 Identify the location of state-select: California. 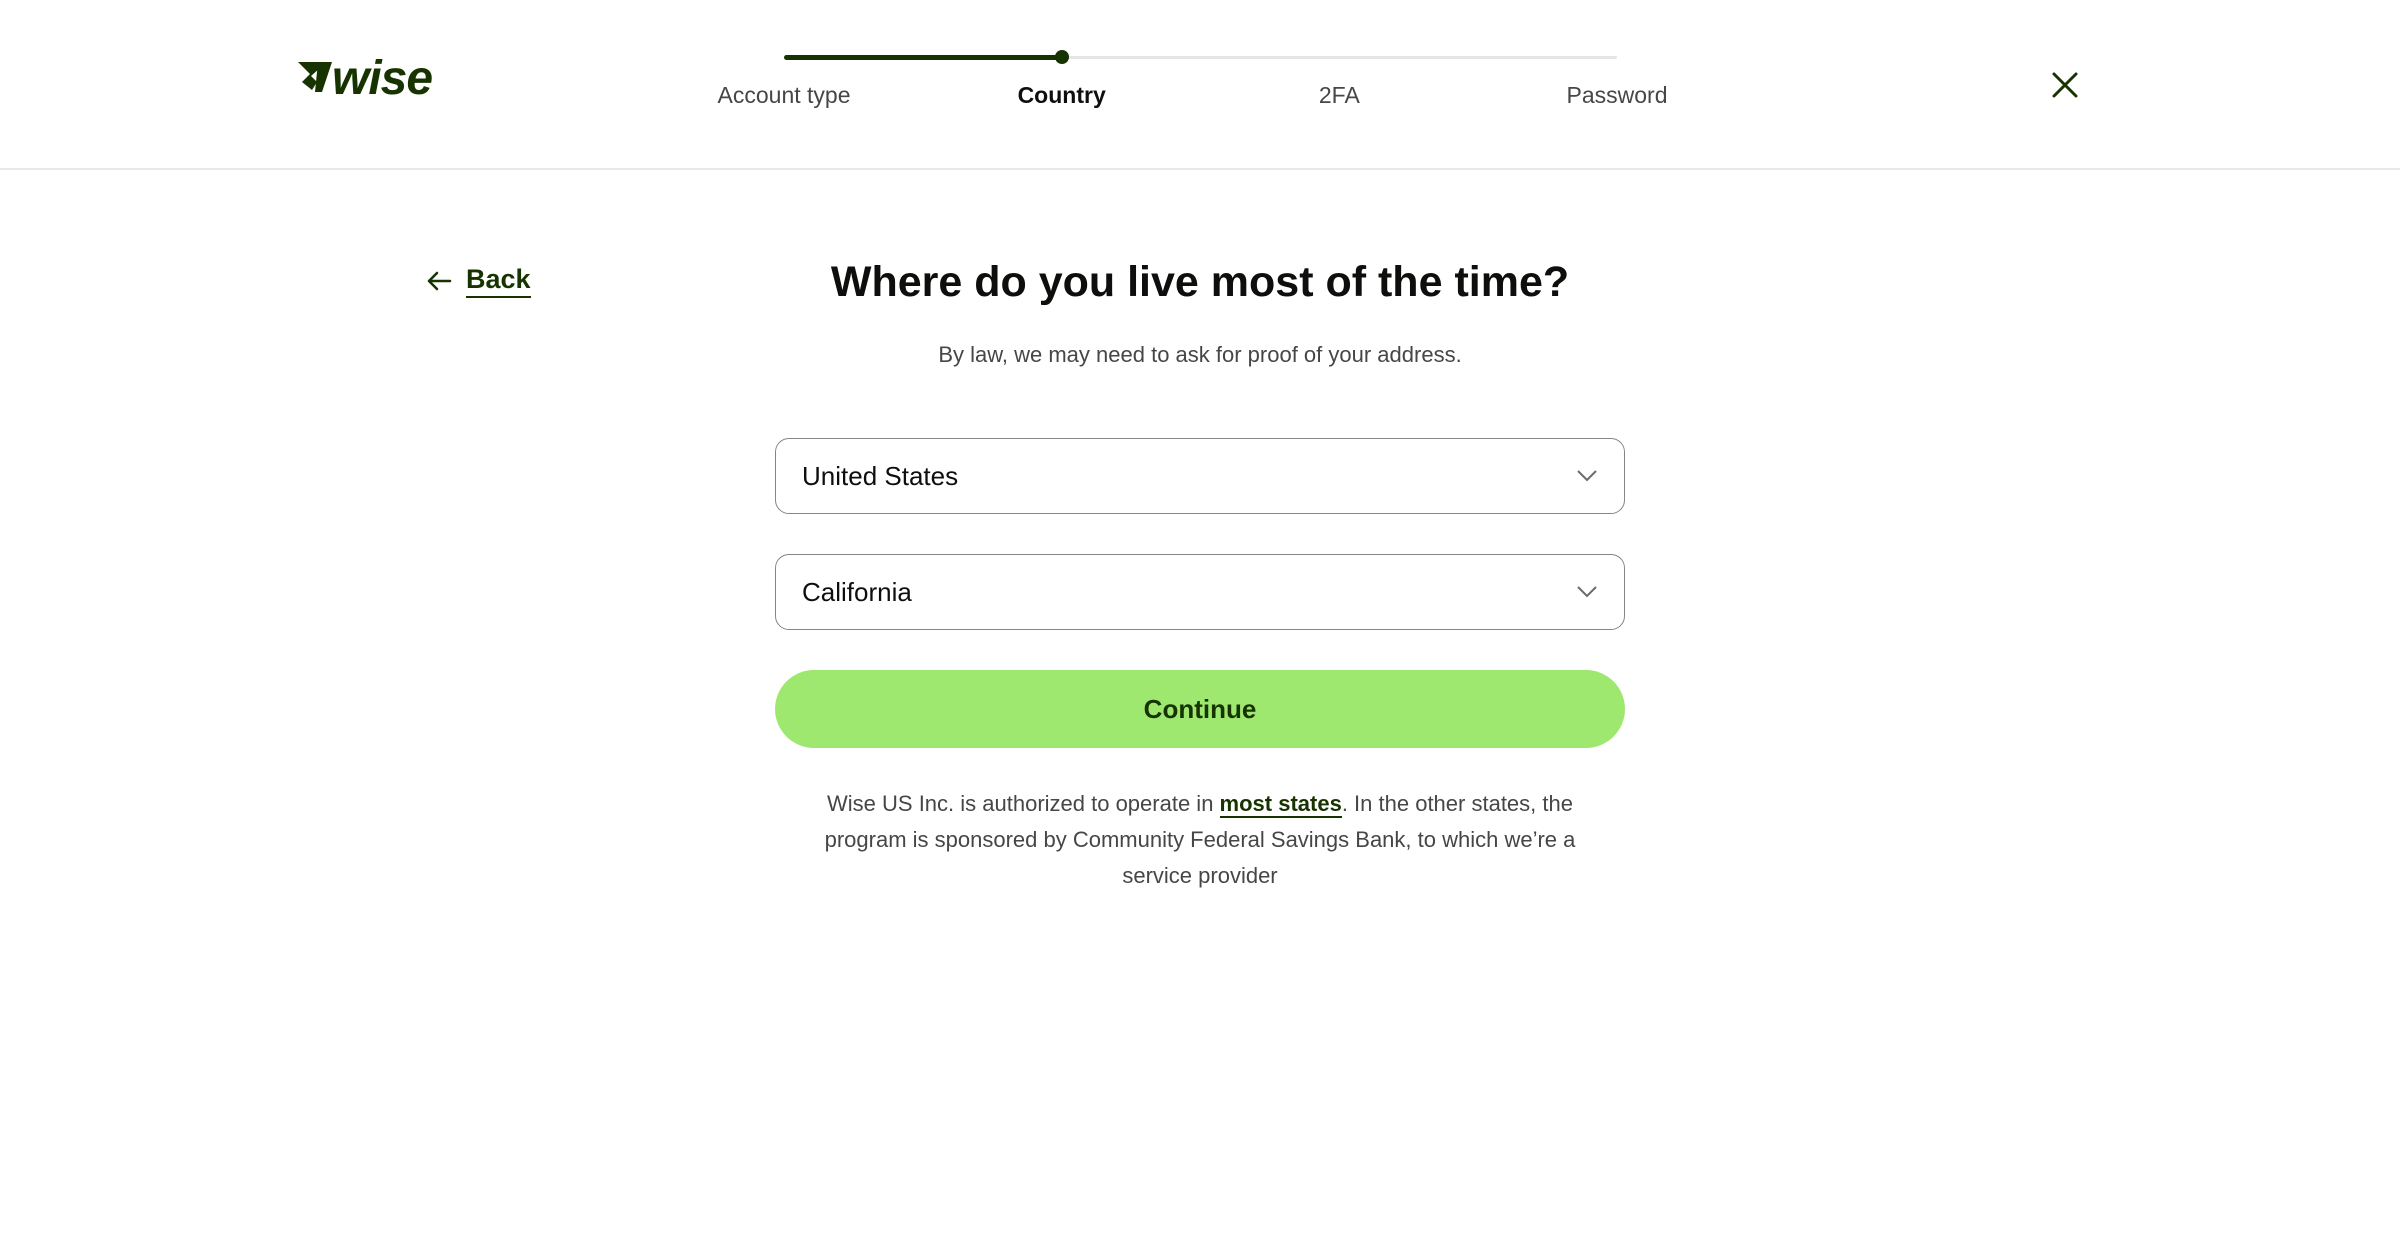
(1200, 592).